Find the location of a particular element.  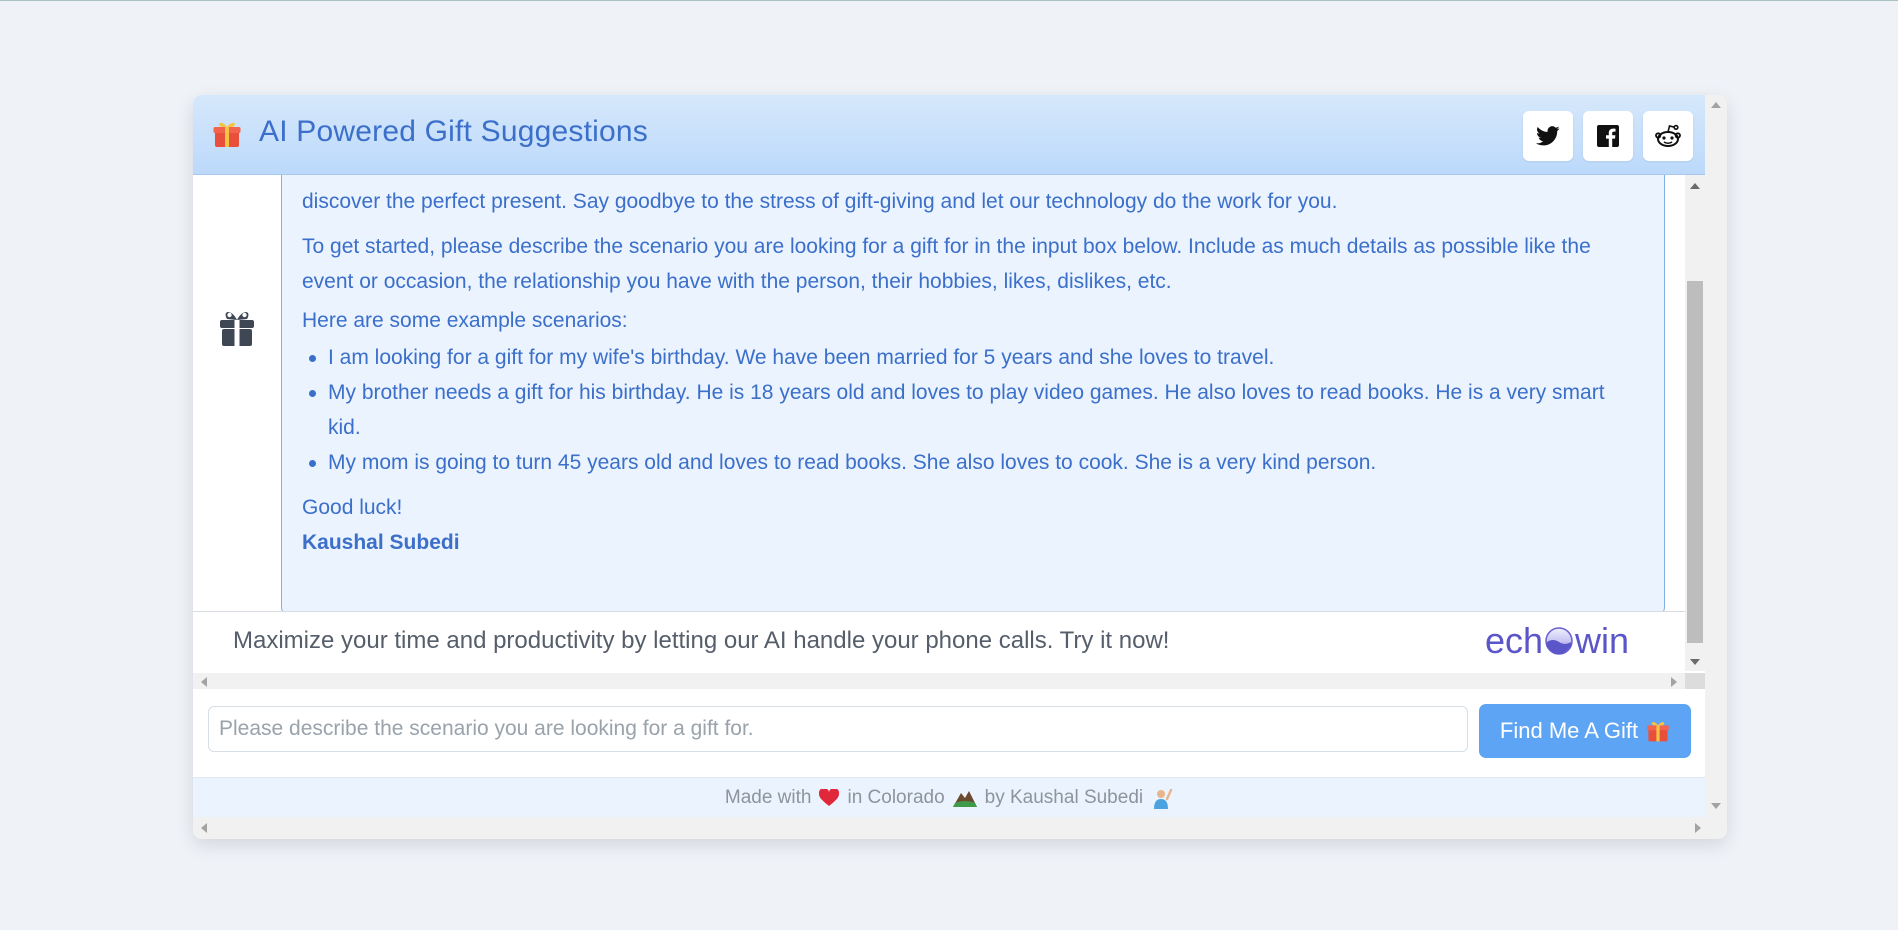

message-author: Kaushal Subedi is located at coordinates (381, 542).